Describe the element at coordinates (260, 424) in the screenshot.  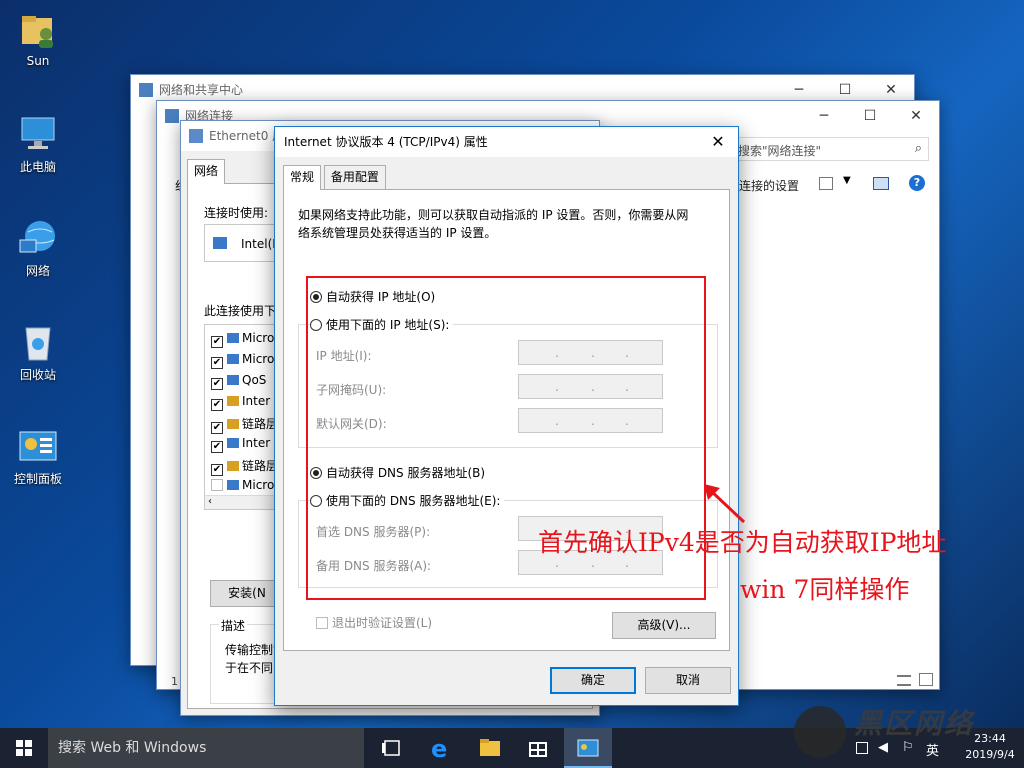
I see `item-label: 链路层` at that location.